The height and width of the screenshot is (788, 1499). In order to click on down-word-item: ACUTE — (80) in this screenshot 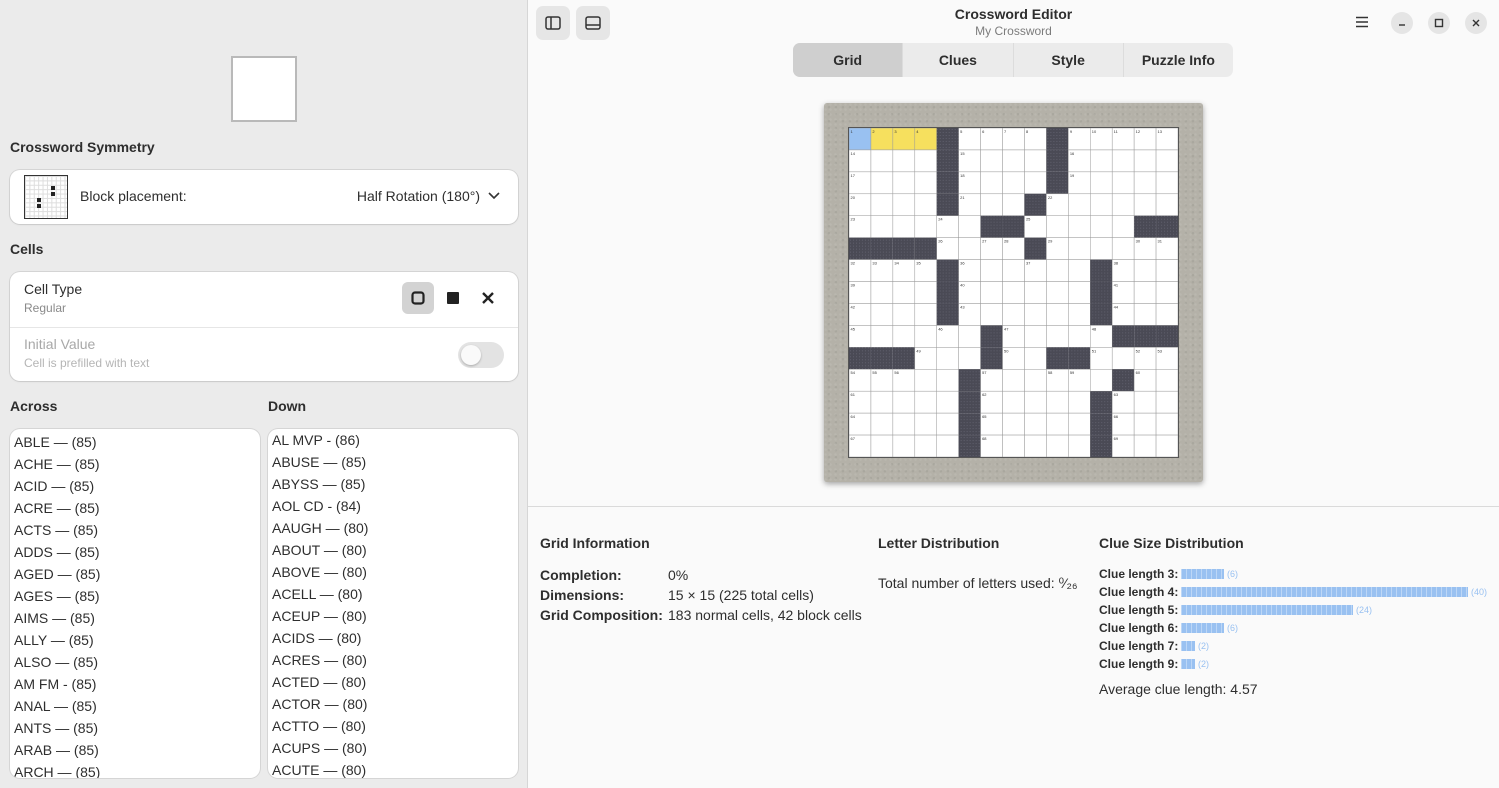, I will do `click(393, 768)`.